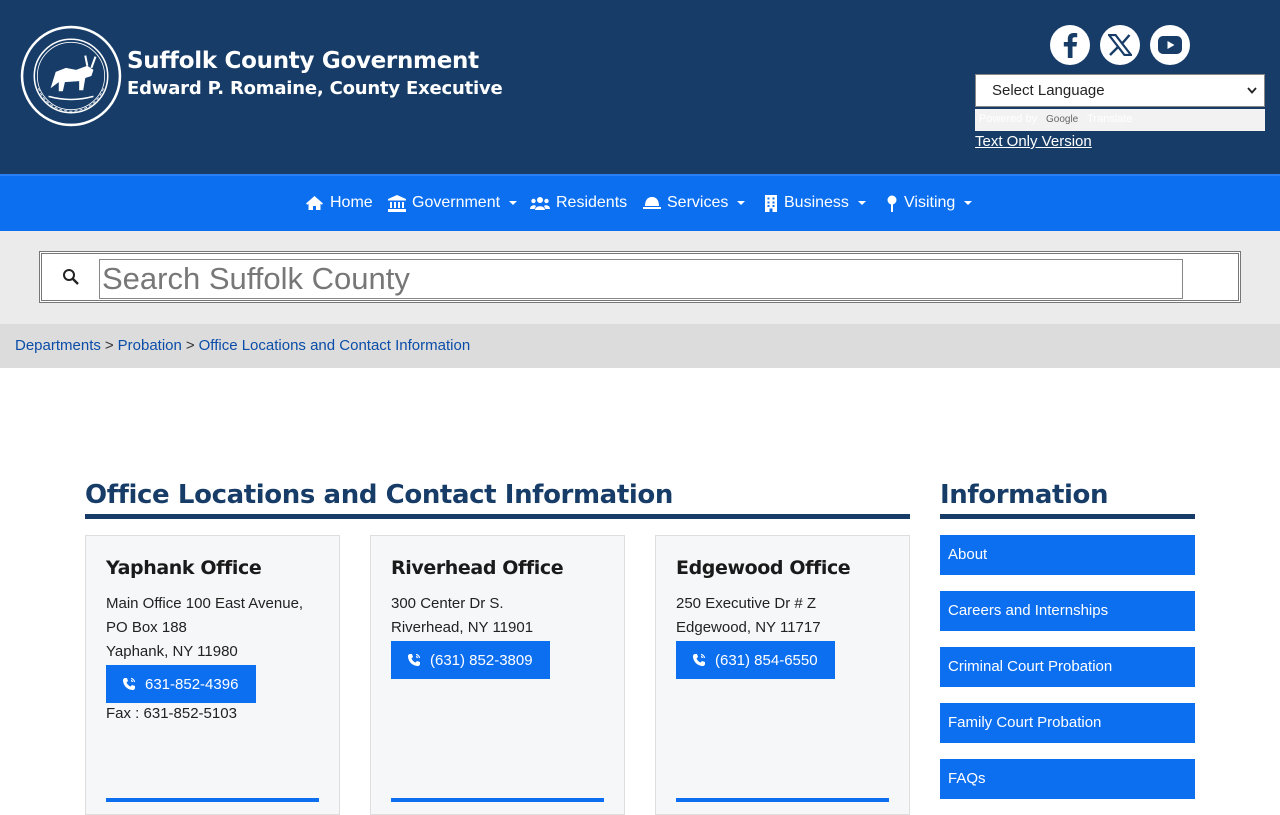 Image resolution: width=1280 pixels, height=815 pixels. Describe the element at coordinates (746, 603) in the screenshot. I see `office-address-line: 250 Executive Dr # Z` at that location.